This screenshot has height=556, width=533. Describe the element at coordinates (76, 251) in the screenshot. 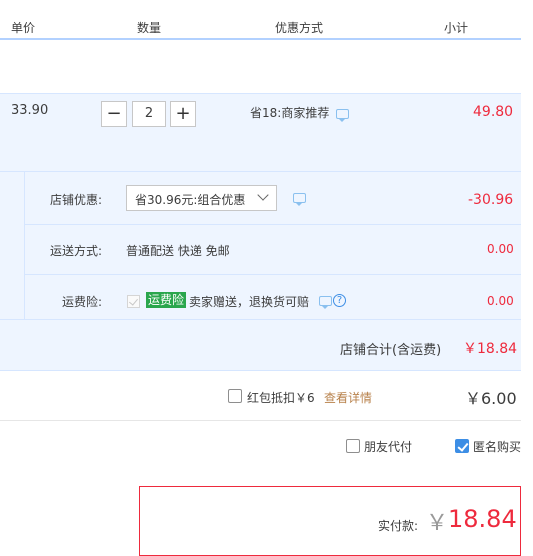

I see `shipping-method-label: 运送方式:` at that location.